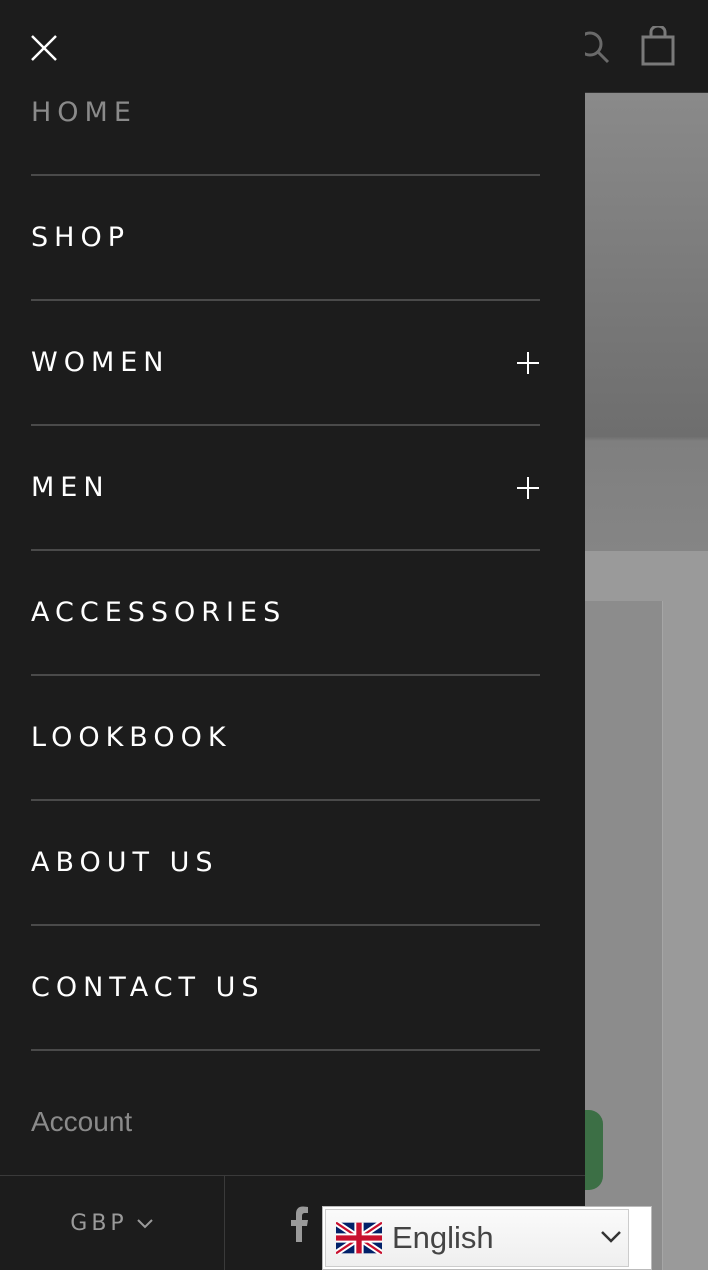 The width and height of the screenshot is (708, 1270). I want to click on language-selector: English, so click(487, 1238).